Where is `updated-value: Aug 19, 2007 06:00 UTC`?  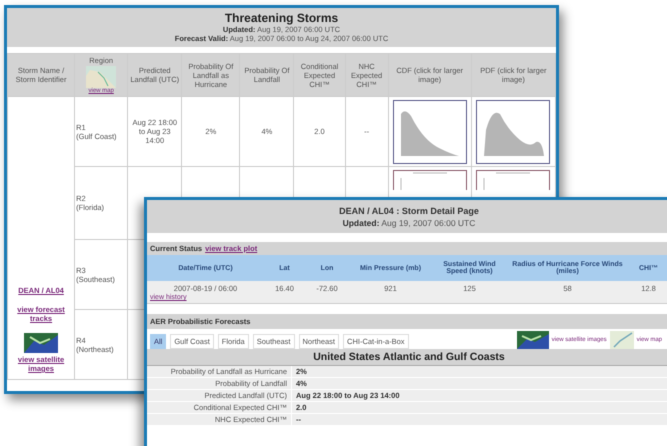 updated-value: Aug 19, 2007 06:00 UTC is located at coordinates (428, 223).